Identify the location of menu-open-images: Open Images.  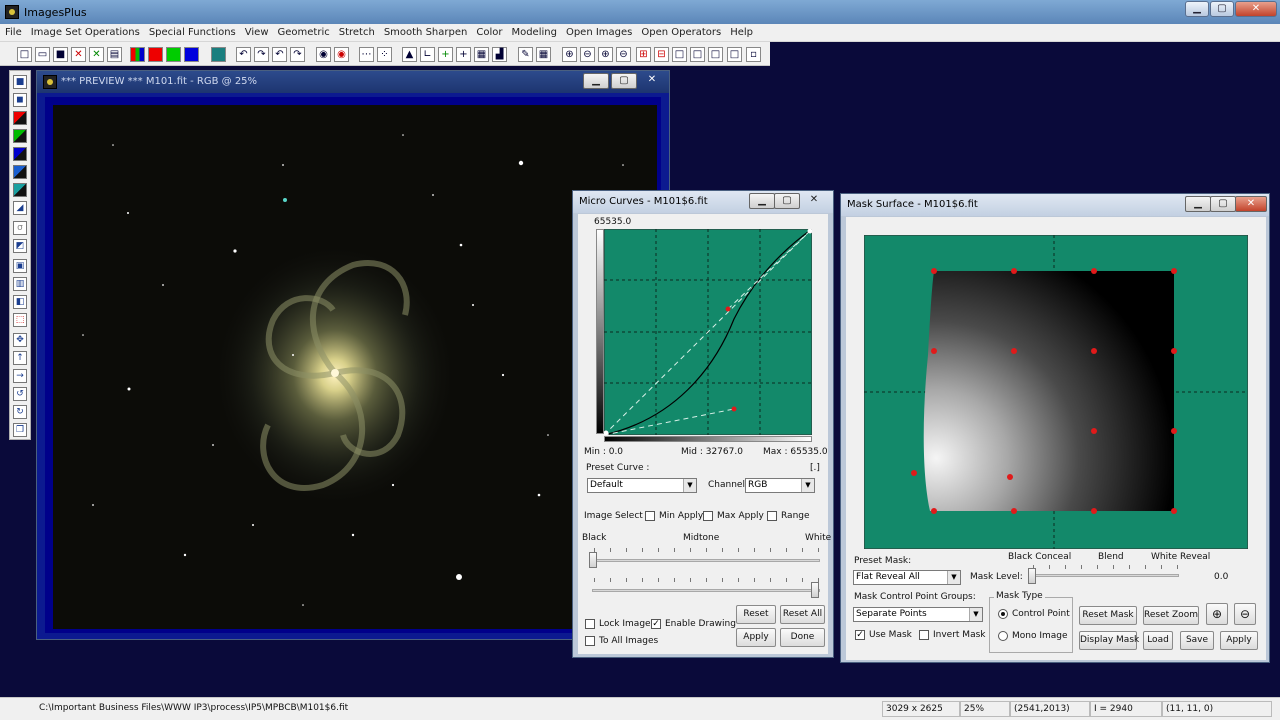
(598, 32).